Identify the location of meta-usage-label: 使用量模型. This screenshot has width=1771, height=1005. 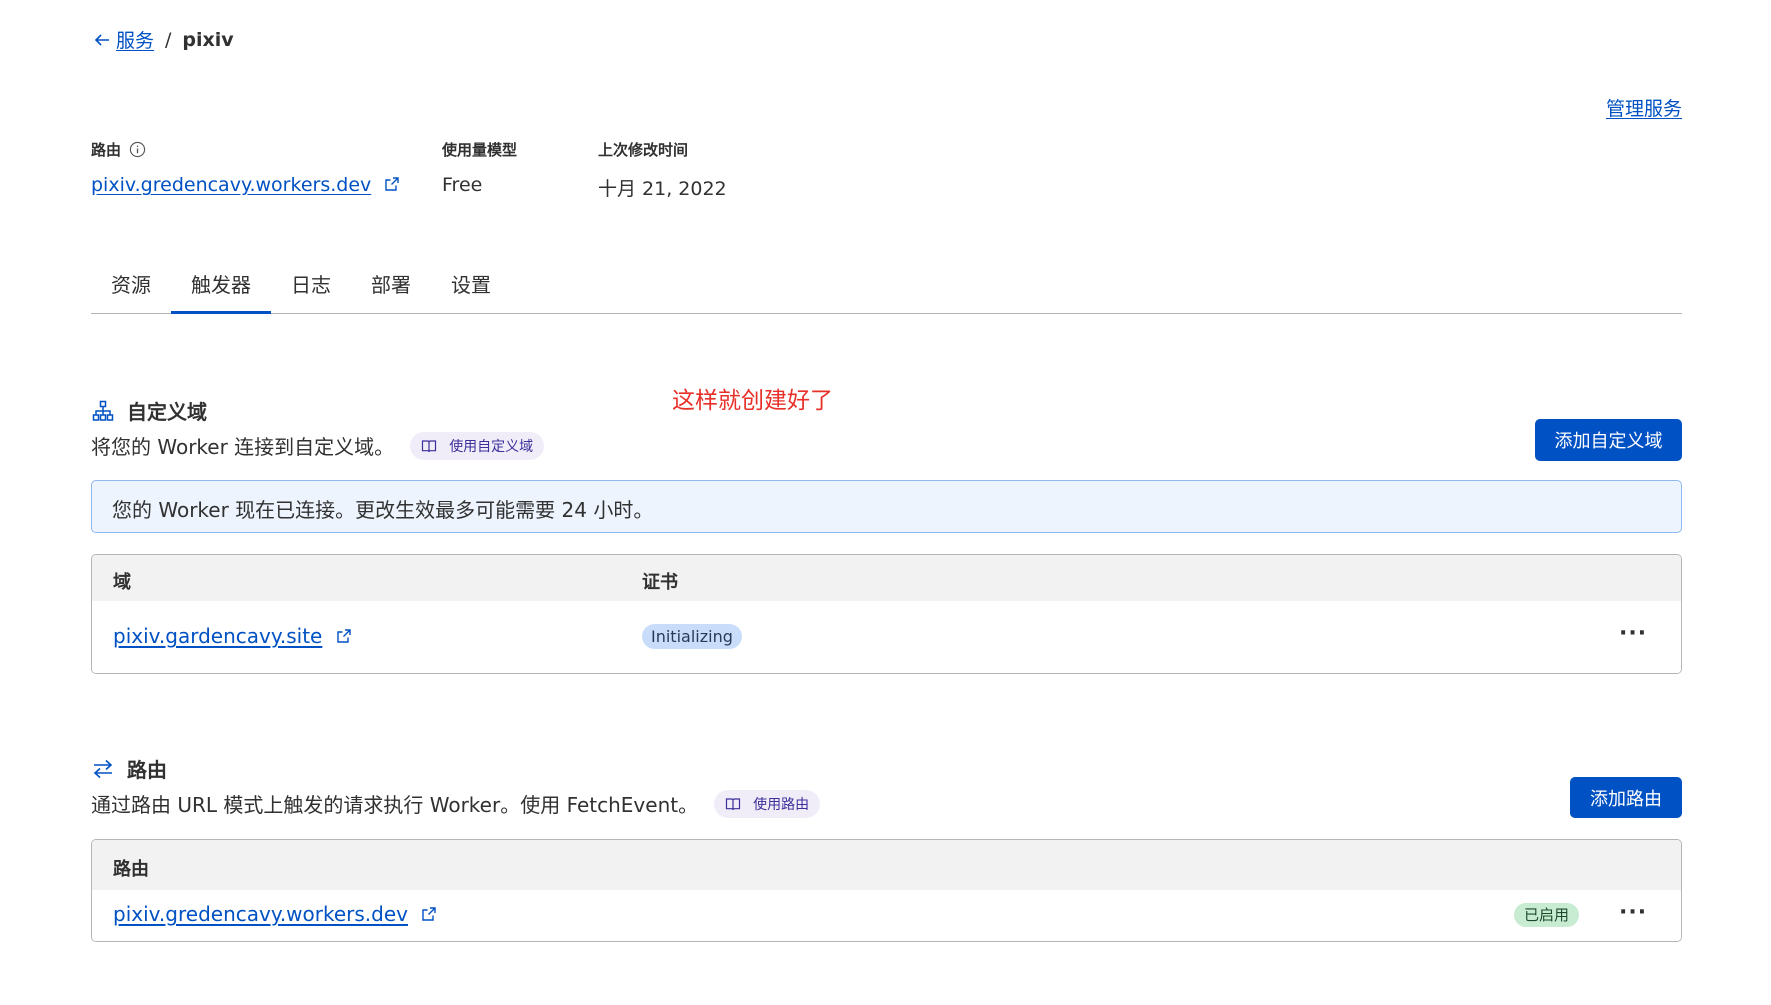
(480, 150).